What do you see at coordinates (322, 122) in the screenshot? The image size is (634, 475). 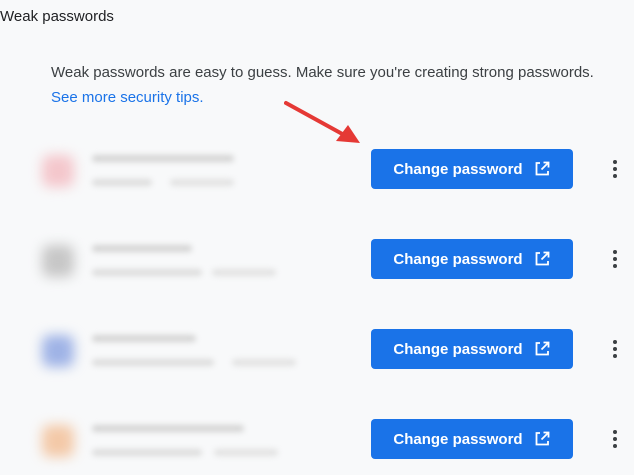 I see `annotation-arrow-icon` at bounding box center [322, 122].